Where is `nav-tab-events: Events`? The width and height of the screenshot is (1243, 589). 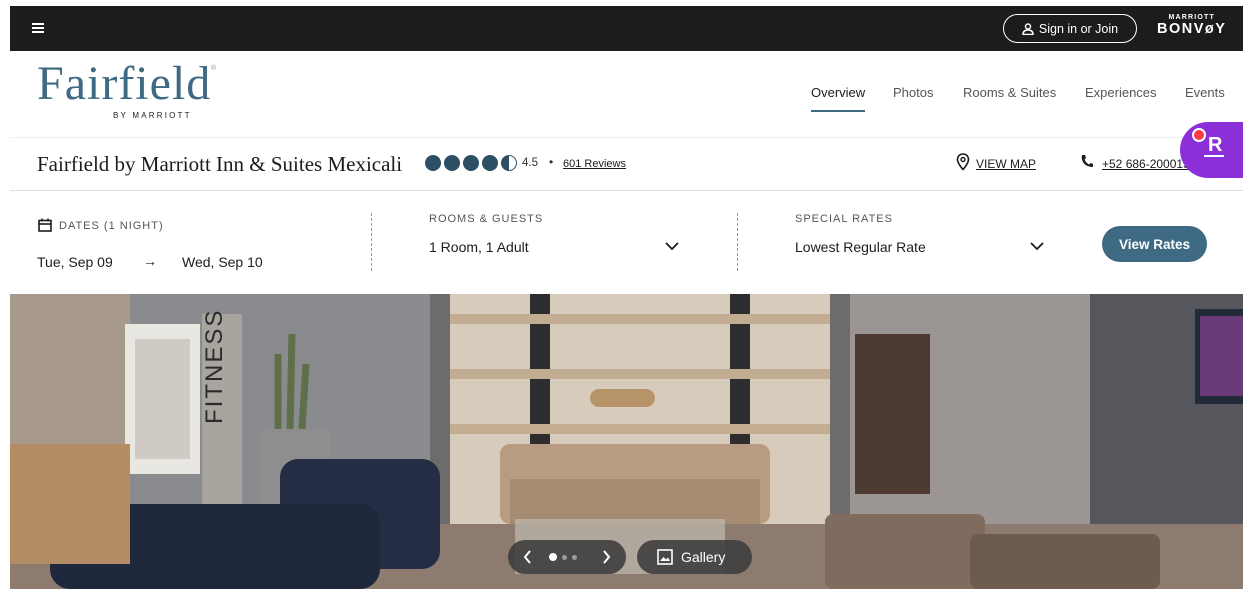 nav-tab-events: Events is located at coordinates (1205, 92).